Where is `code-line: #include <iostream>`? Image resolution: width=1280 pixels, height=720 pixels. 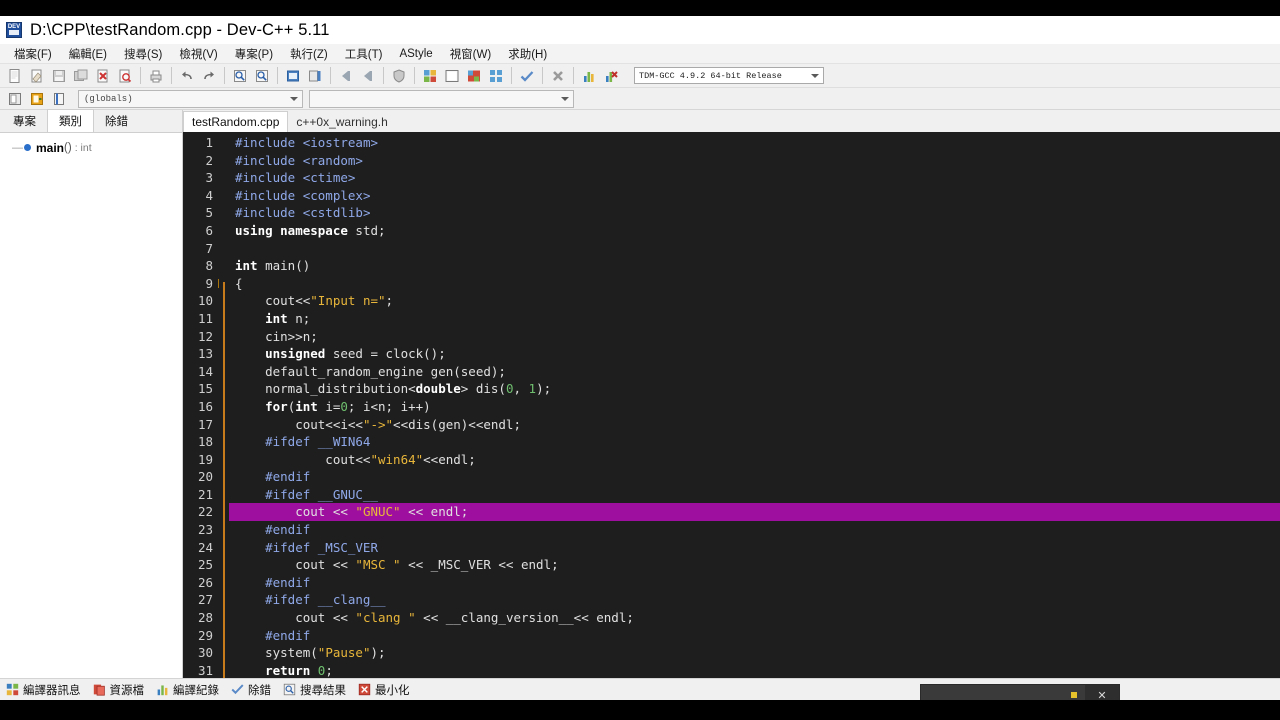
code-line: #include <iostream> is located at coordinates (754, 143).